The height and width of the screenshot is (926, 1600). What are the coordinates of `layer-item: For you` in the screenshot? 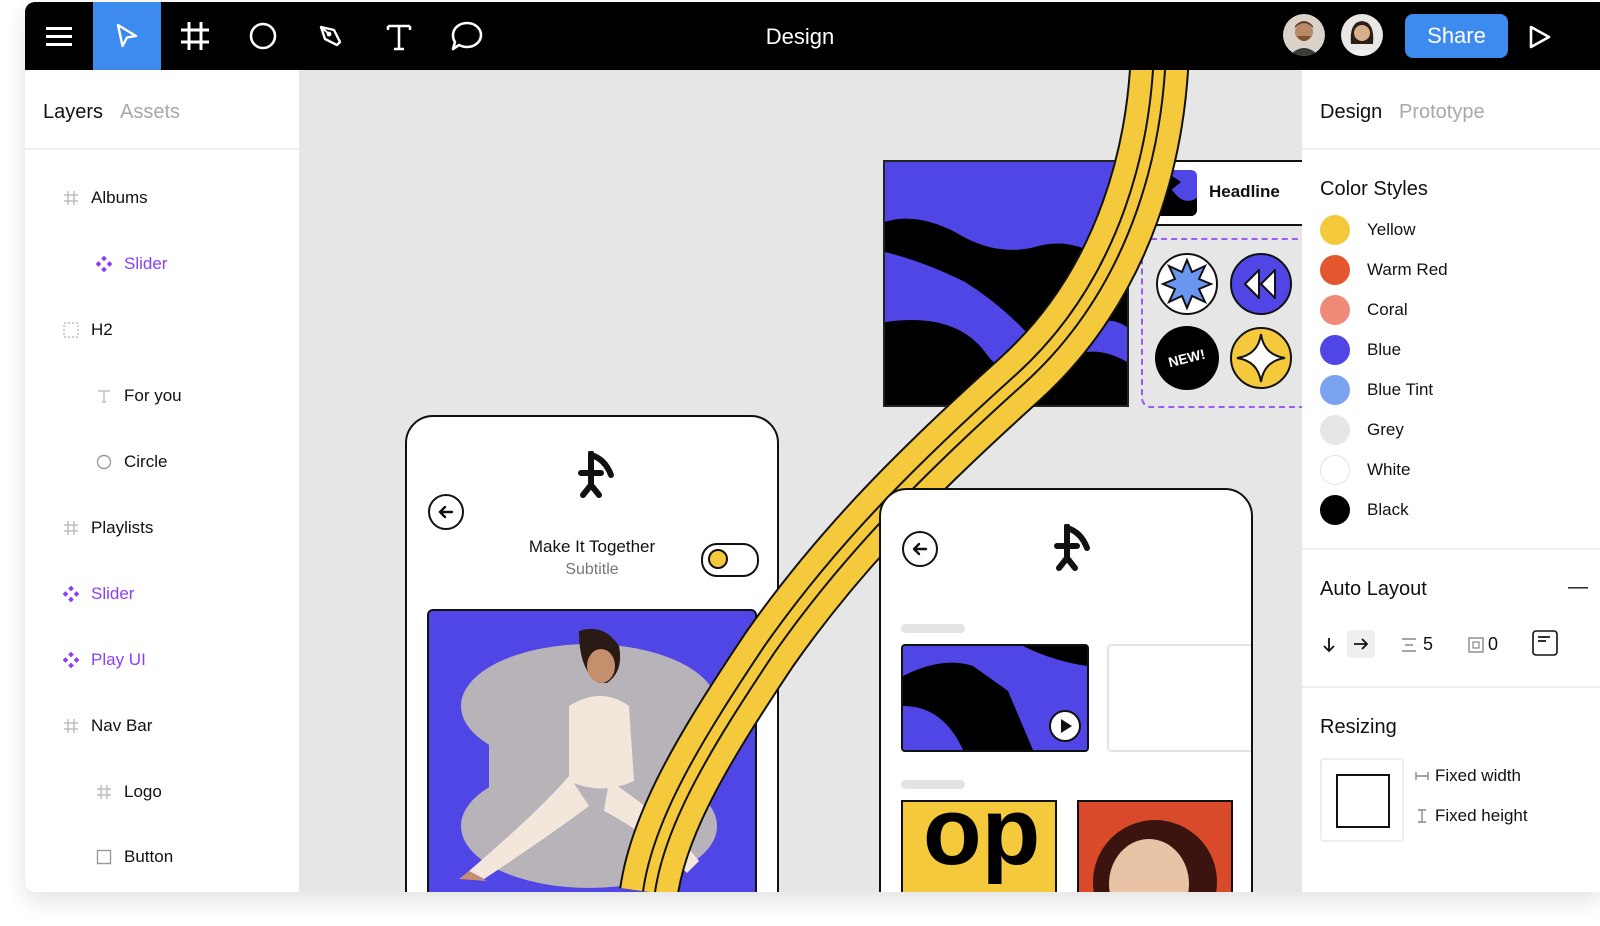 It's located at (137, 396).